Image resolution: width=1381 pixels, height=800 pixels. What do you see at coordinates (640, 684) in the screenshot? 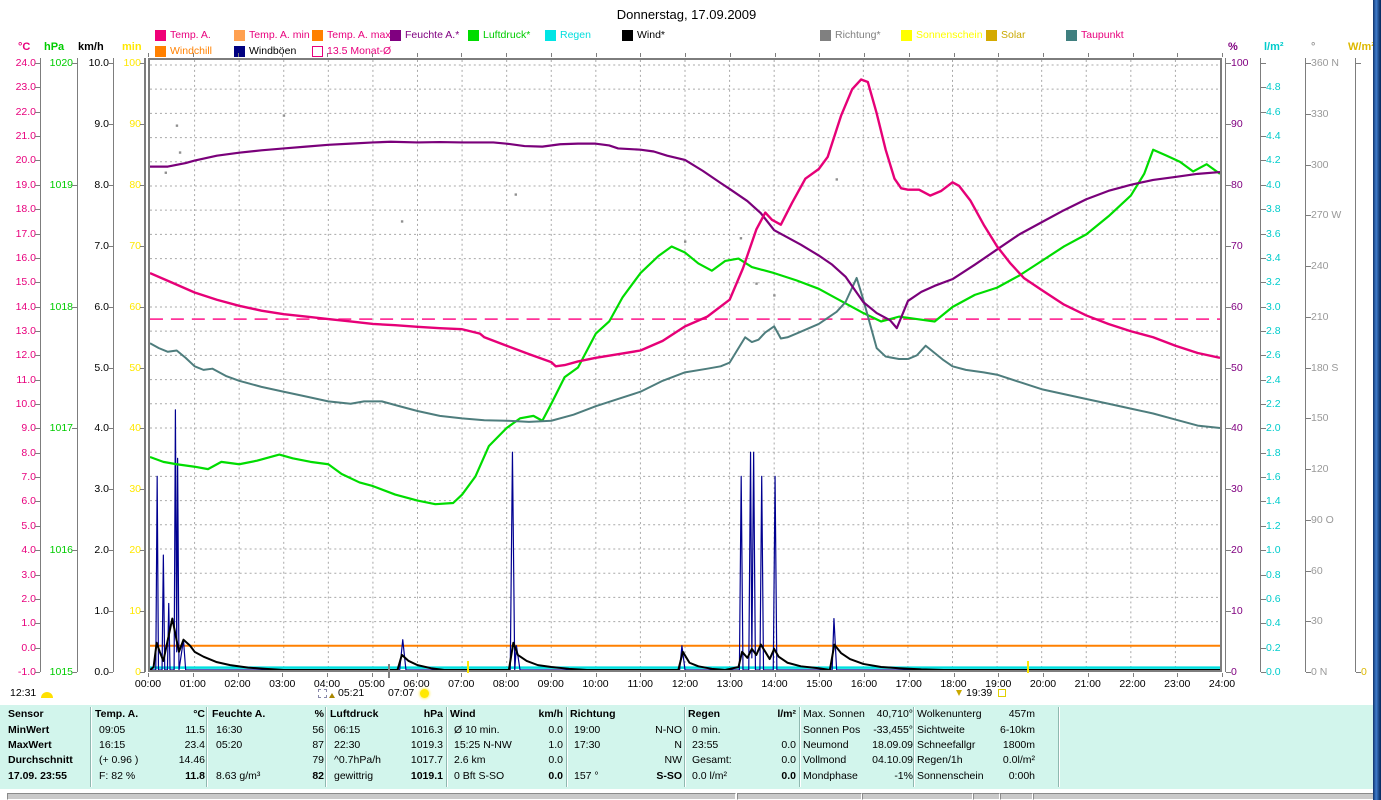
I see `x-axis-label: 11:00` at bounding box center [640, 684].